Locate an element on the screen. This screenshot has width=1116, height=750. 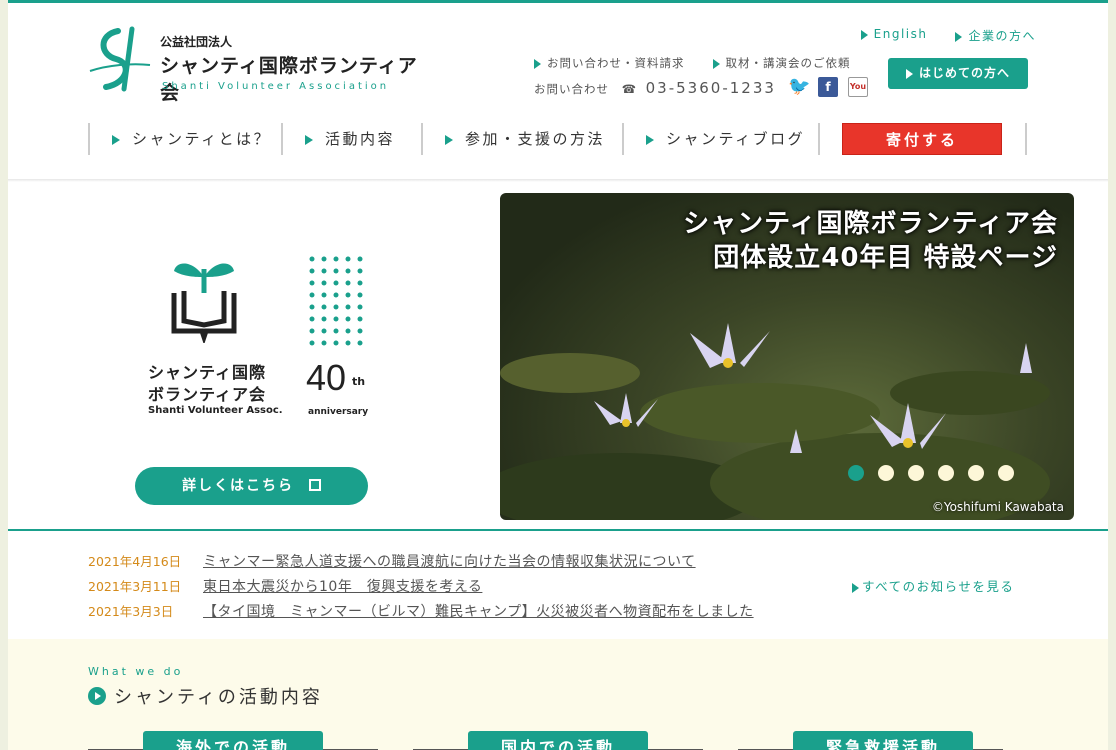
phone-icon: ☎ is located at coordinates (629, 89).